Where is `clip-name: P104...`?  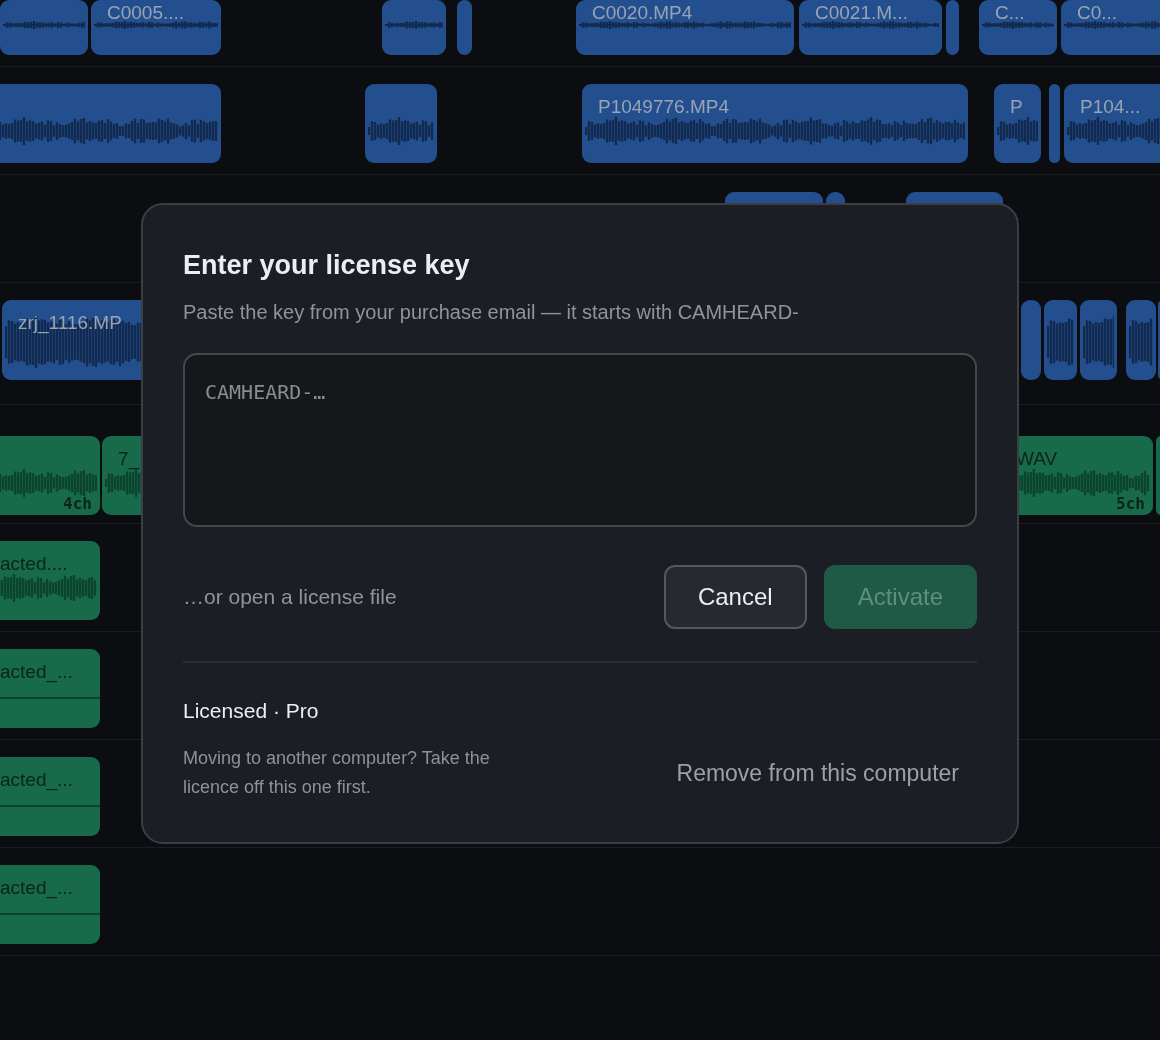 clip-name: P104... is located at coordinates (1110, 106).